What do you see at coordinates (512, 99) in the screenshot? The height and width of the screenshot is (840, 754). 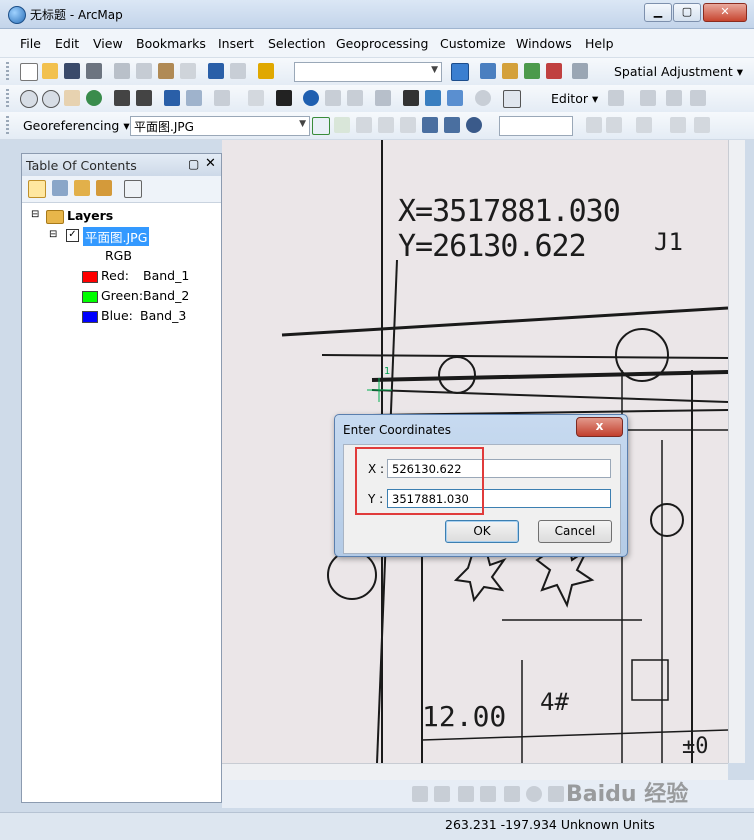 I see `create-viewer-icon` at bounding box center [512, 99].